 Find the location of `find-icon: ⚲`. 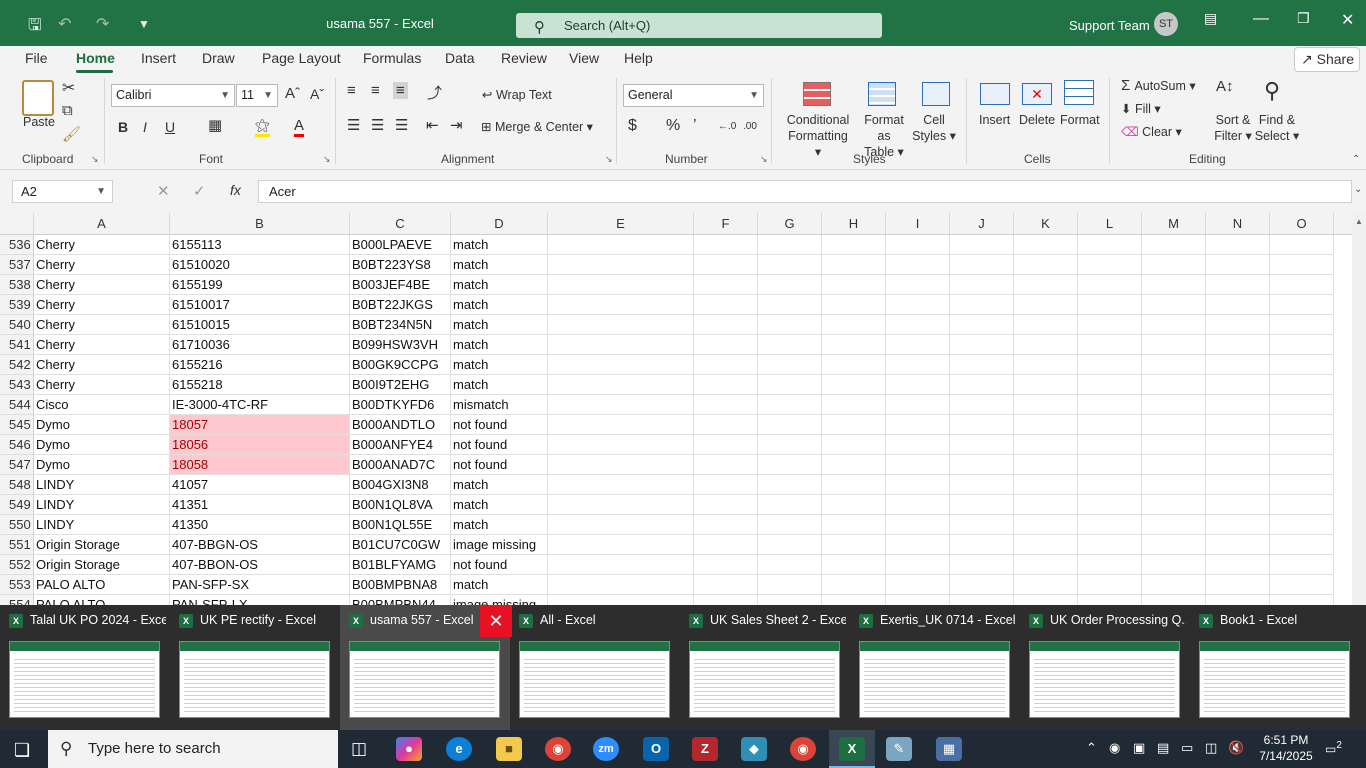

find-icon: ⚲ is located at coordinates (1272, 91).